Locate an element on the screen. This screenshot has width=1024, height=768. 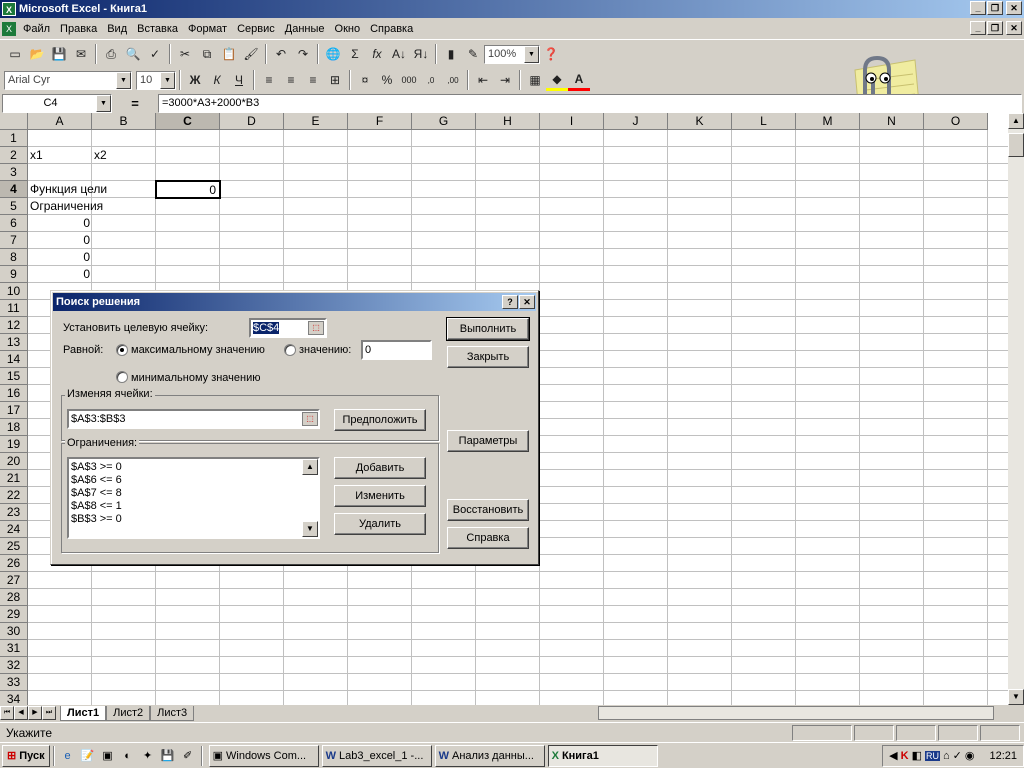
increase-decimal-icon: ,0 is located at coordinates (431, 80).